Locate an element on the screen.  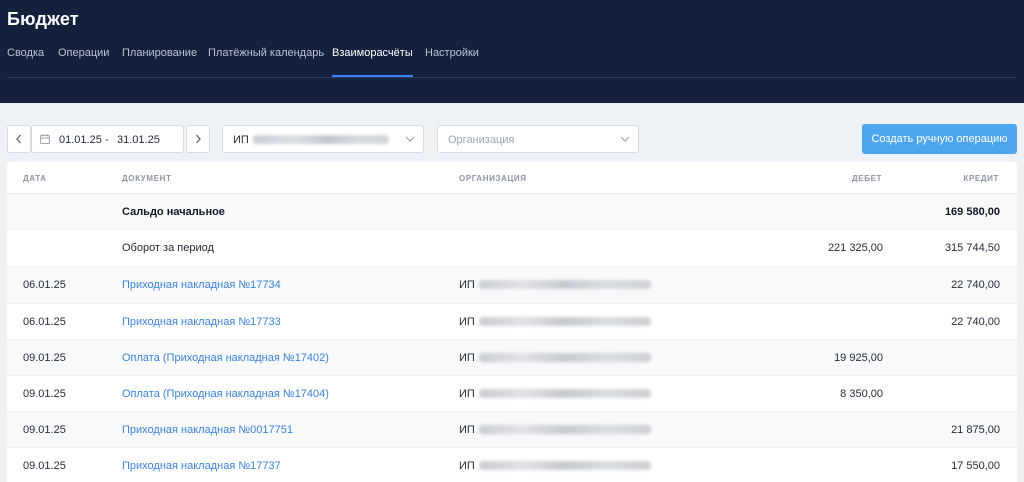
header-debit: Дебет is located at coordinates (867, 178).